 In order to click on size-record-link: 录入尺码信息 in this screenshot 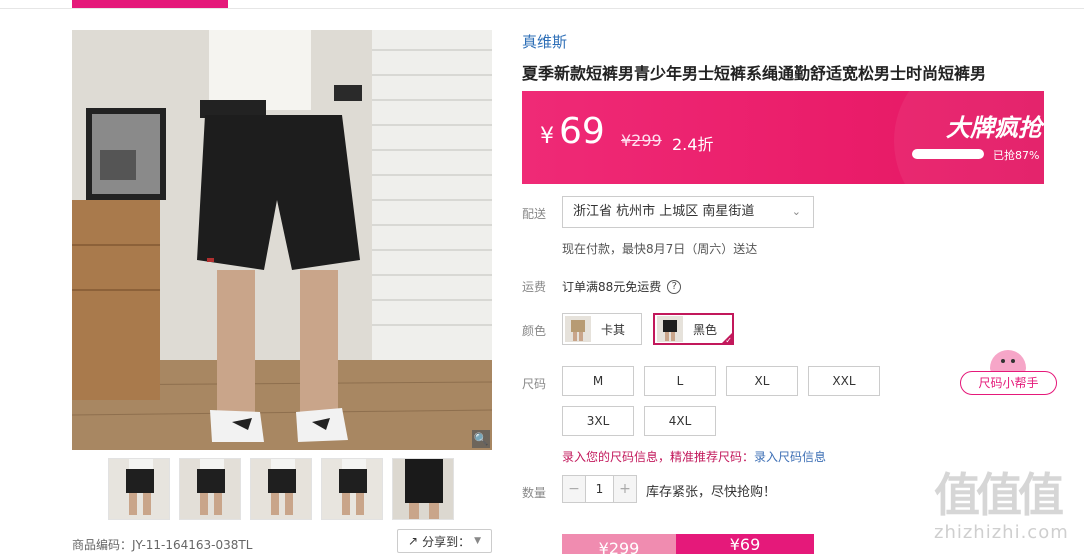, I will do `click(790, 457)`.